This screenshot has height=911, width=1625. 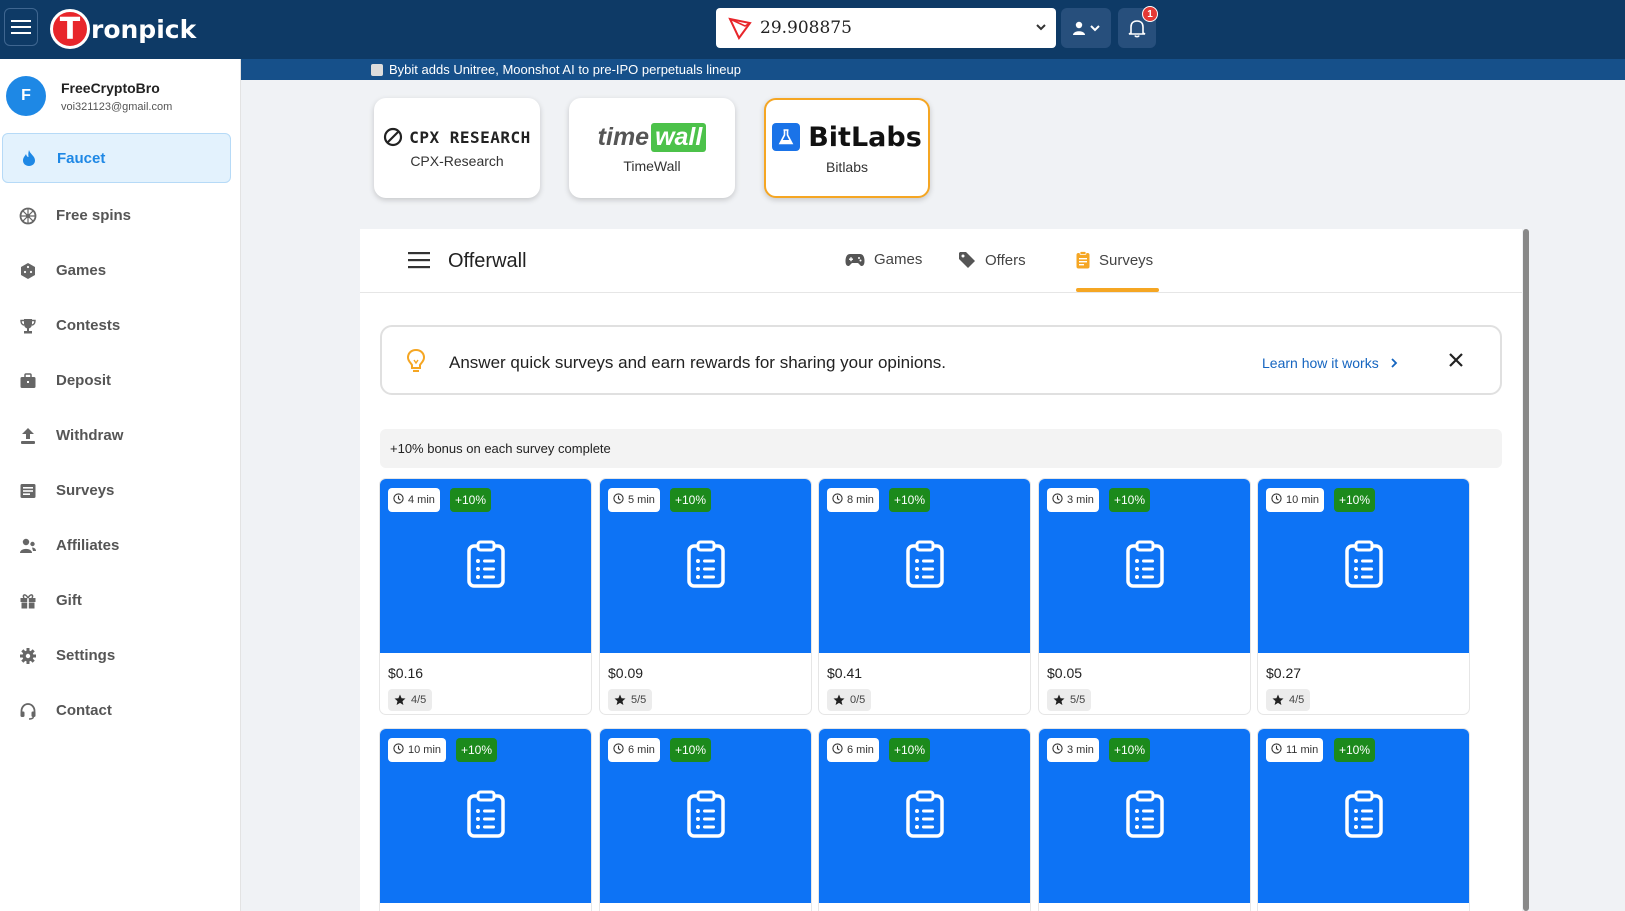 What do you see at coordinates (123, 29) in the screenshot?
I see `site-logo: T ronpick` at bounding box center [123, 29].